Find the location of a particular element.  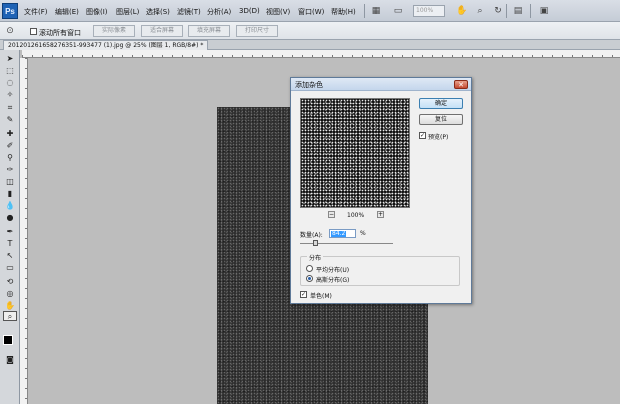

brush-tool-icon: ✐ is located at coordinates (10, 146).